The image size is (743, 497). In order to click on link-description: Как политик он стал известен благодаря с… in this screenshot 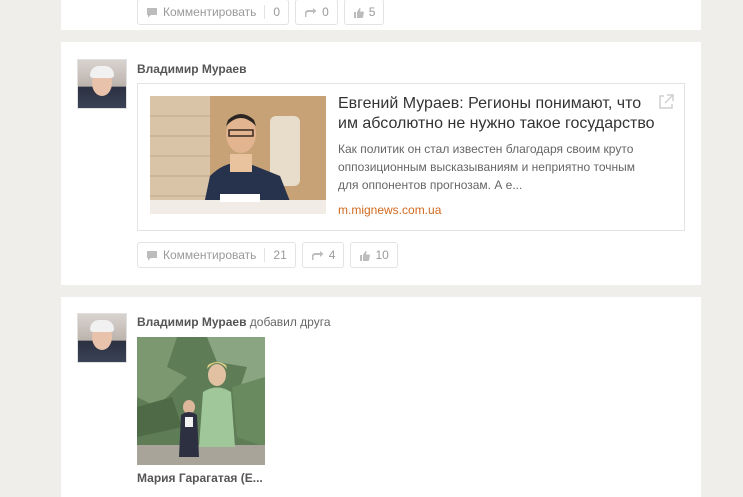, I will do `click(486, 167)`.